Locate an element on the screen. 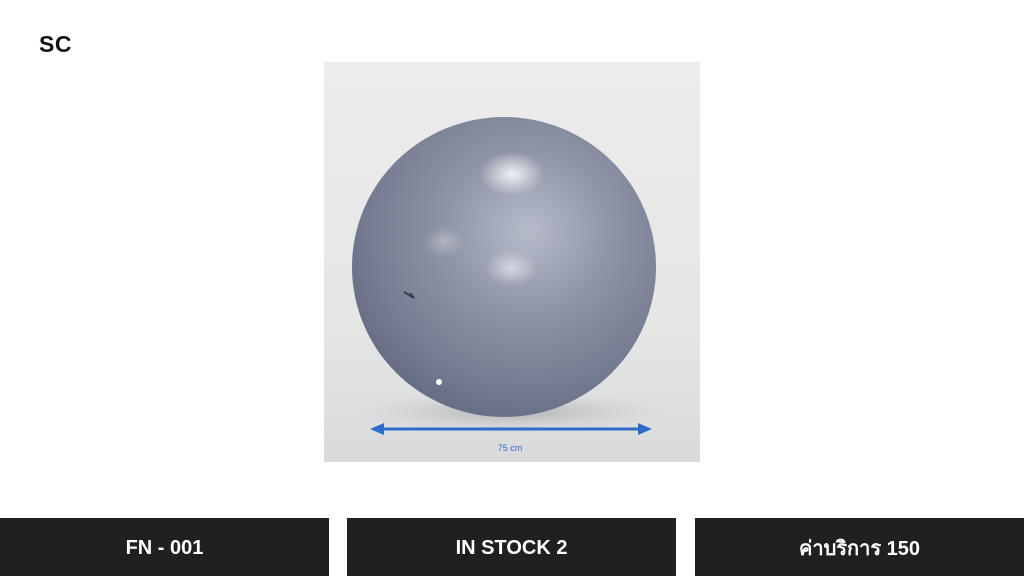  price-panel: ค่าบริการ 150 is located at coordinates (859, 547).